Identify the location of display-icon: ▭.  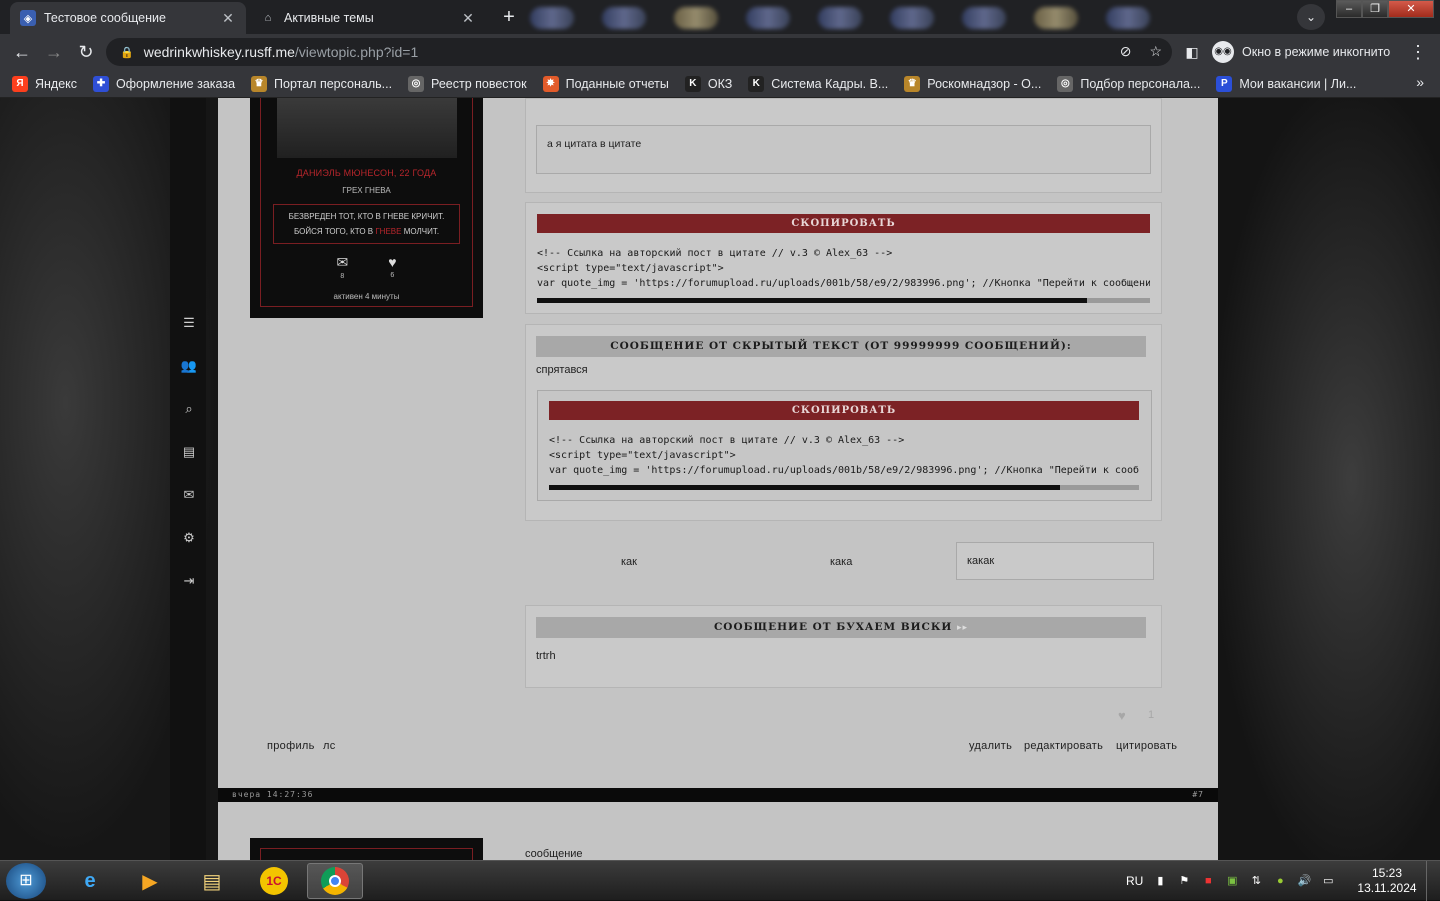
(1328, 881).